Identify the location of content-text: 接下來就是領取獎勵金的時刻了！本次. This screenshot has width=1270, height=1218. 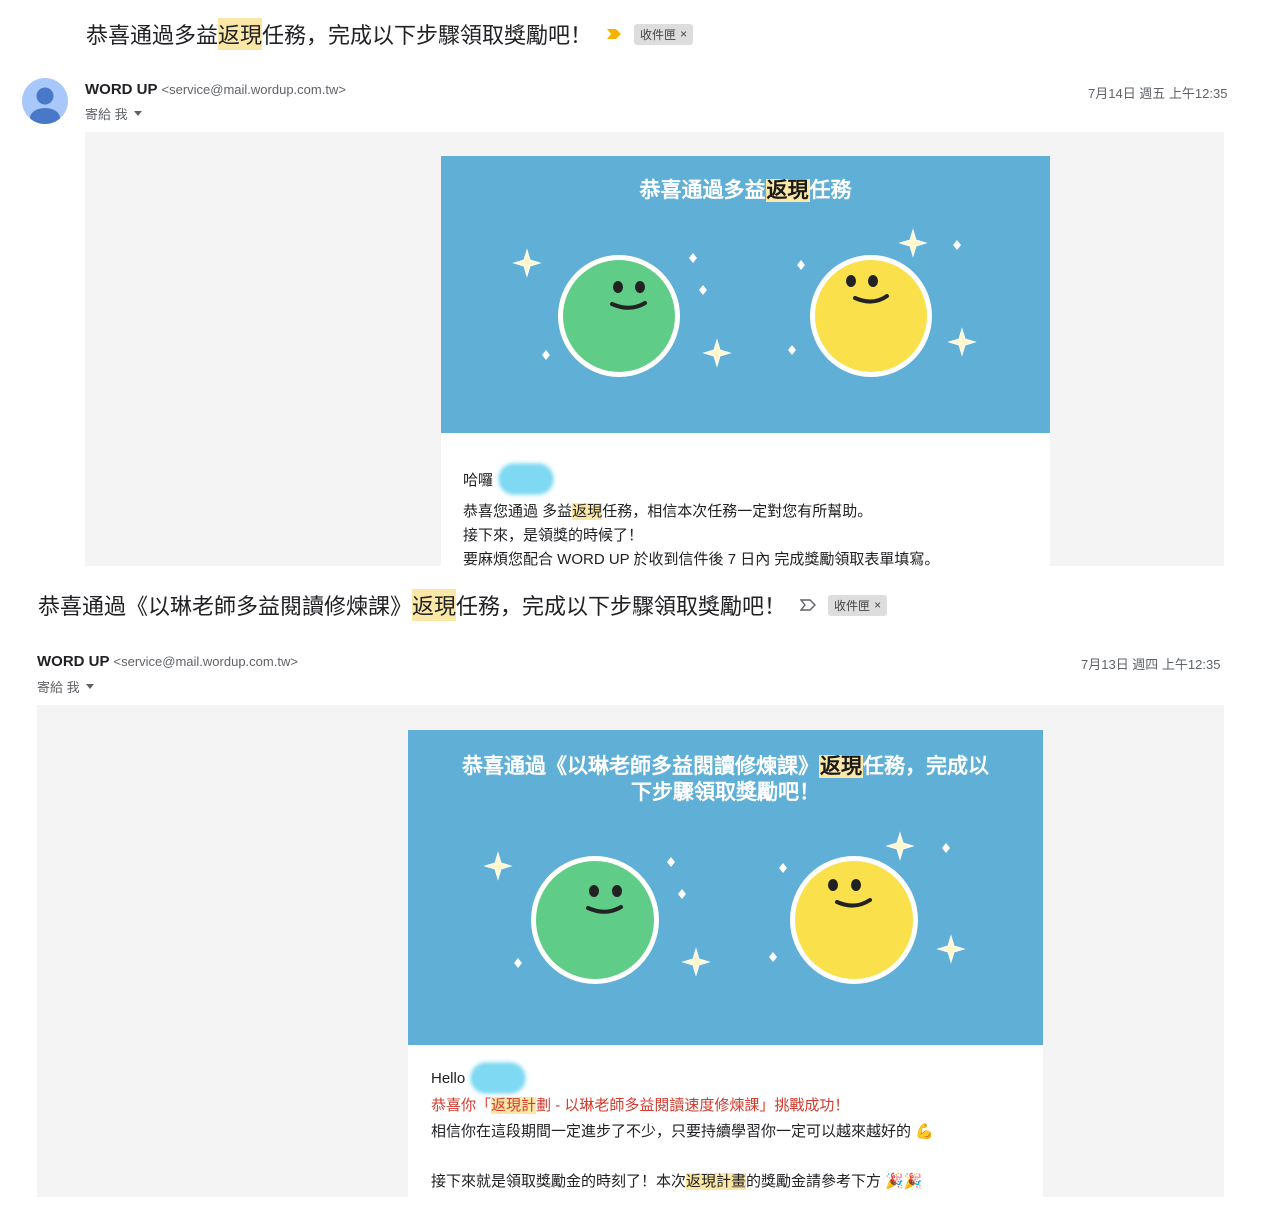
(559, 1181).